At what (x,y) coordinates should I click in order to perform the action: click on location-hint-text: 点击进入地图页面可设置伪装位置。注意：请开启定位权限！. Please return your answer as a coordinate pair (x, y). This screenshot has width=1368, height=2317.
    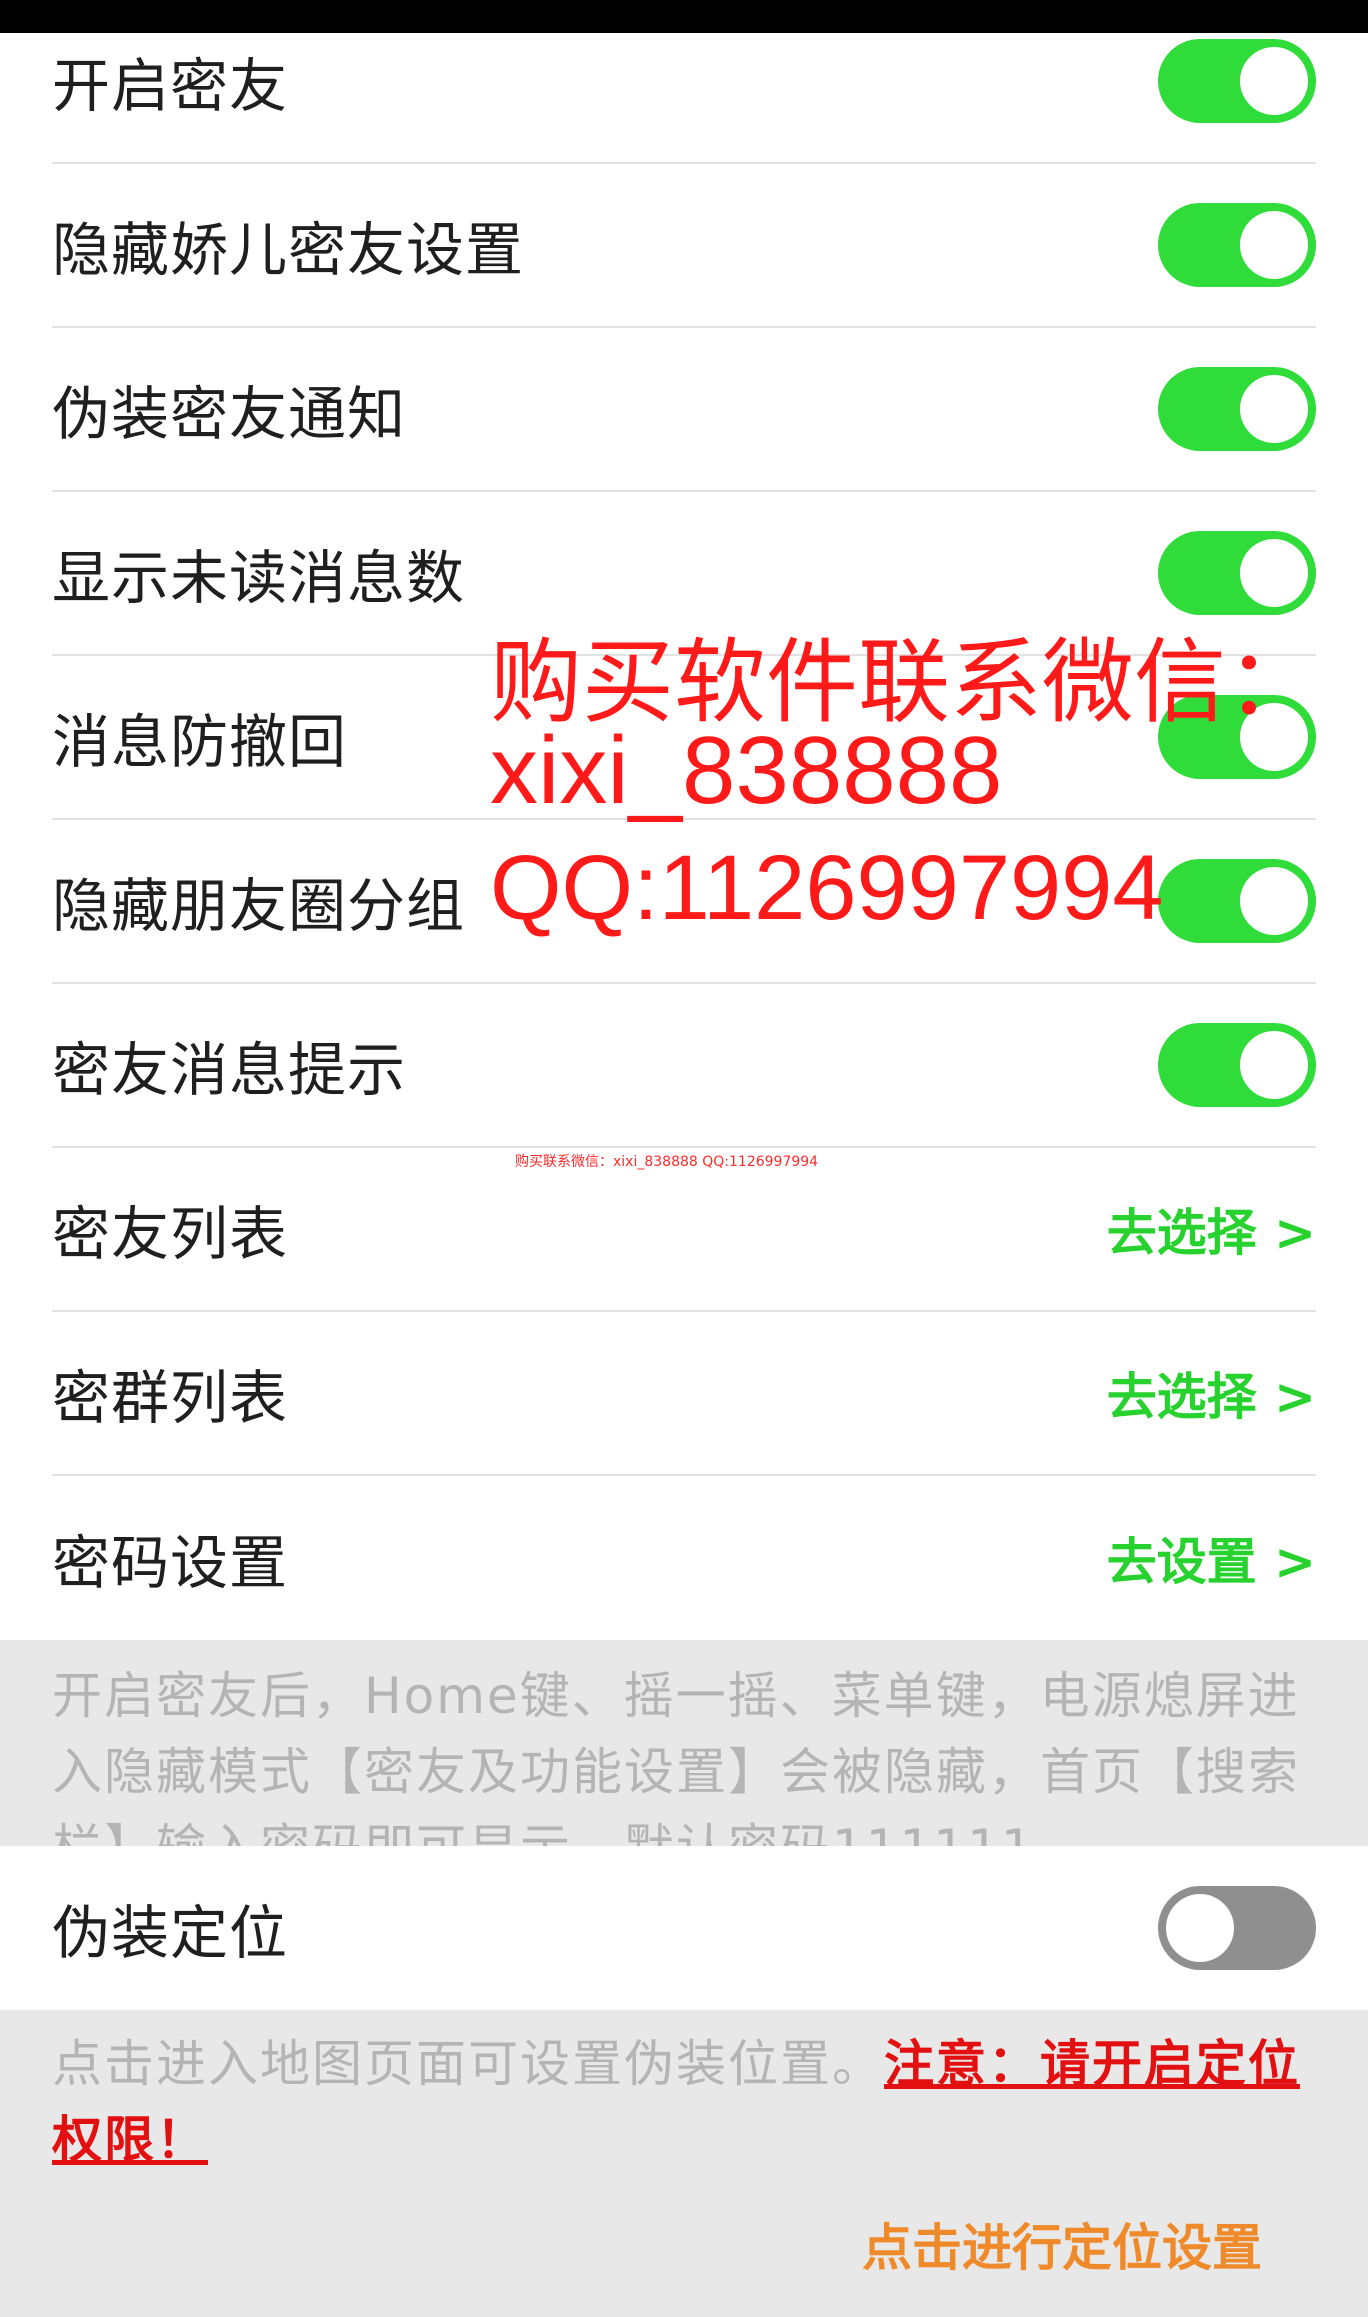
    Looking at the image, I should click on (679, 2102).